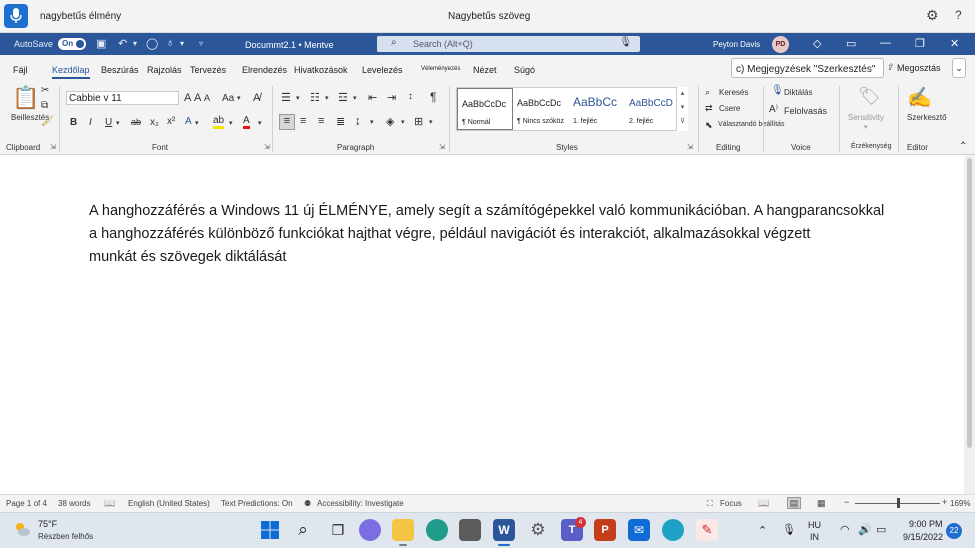  Describe the element at coordinates (923, 537) in the screenshot. I see `clock-date: 9/15/2022` at that location.